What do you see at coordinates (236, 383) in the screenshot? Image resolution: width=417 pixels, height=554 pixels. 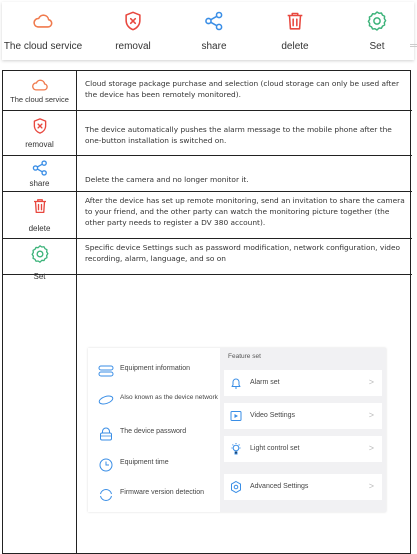 I see `bell-icon` at bounding box center [236, 383].